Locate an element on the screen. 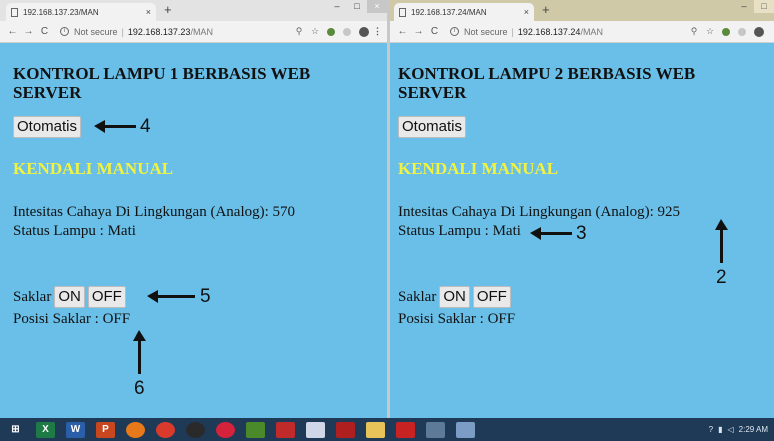 This screenshot has height=441, width=774. tab-bar: 192.168.137.23/MAN × + – □ × is located at coordinates (193, 10).